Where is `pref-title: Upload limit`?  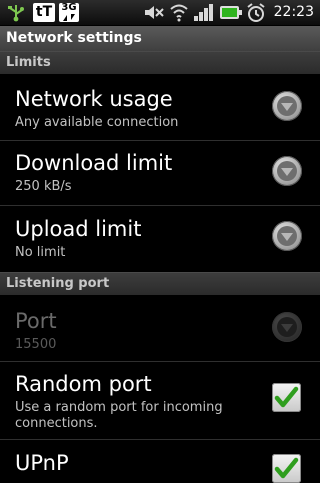 pref-title: Upload limit is located at coordinates (78, 229).